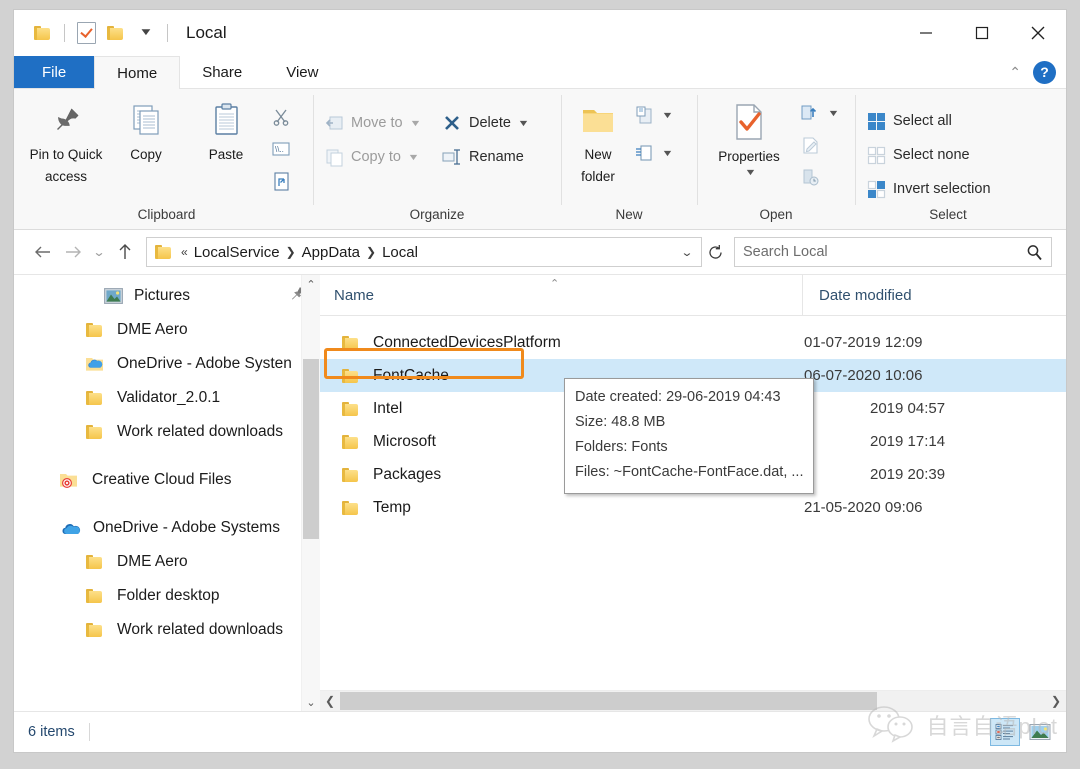  I want to click on pin-to-quick-access-button: Pin to Quick access, so click(66, 140).